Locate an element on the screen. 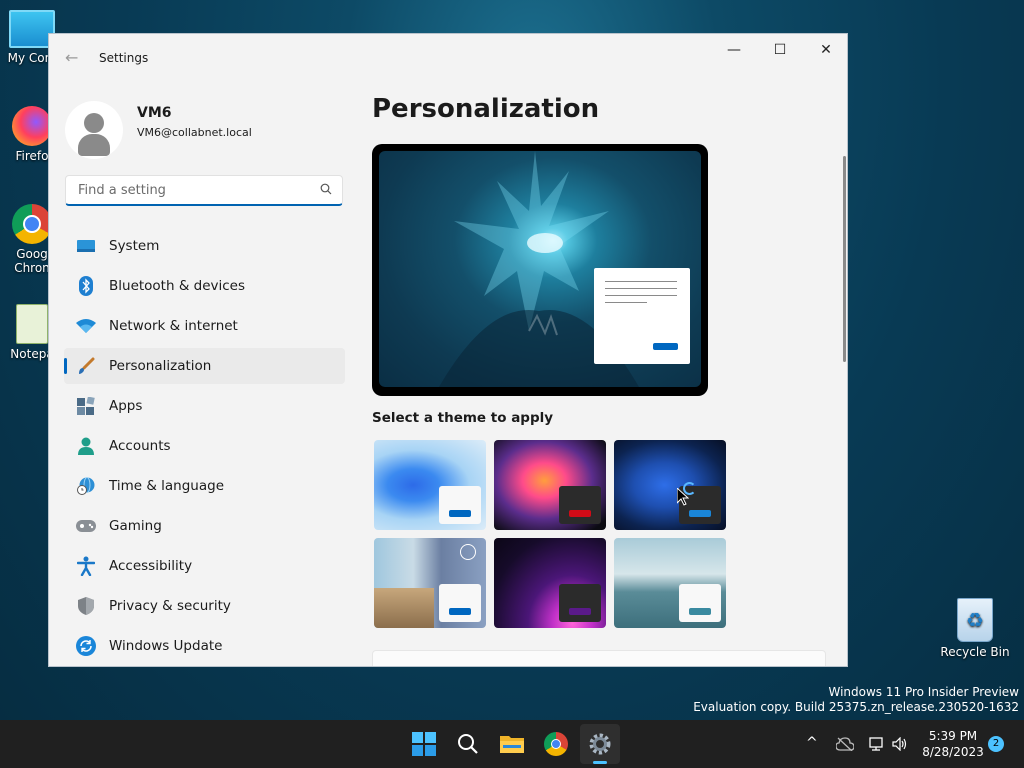  sidebar-item-network: Network & internet is located at coordinates (204, 326).